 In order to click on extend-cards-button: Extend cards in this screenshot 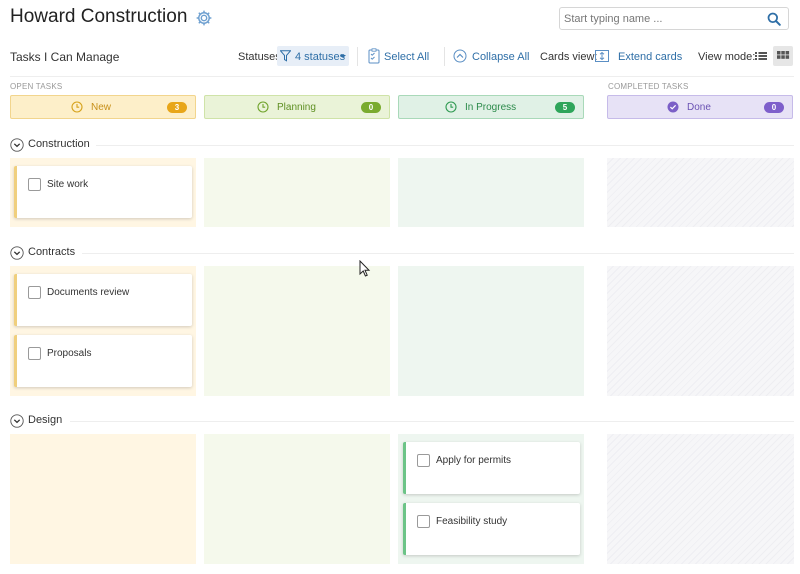, I will do `click(650, 57)`.